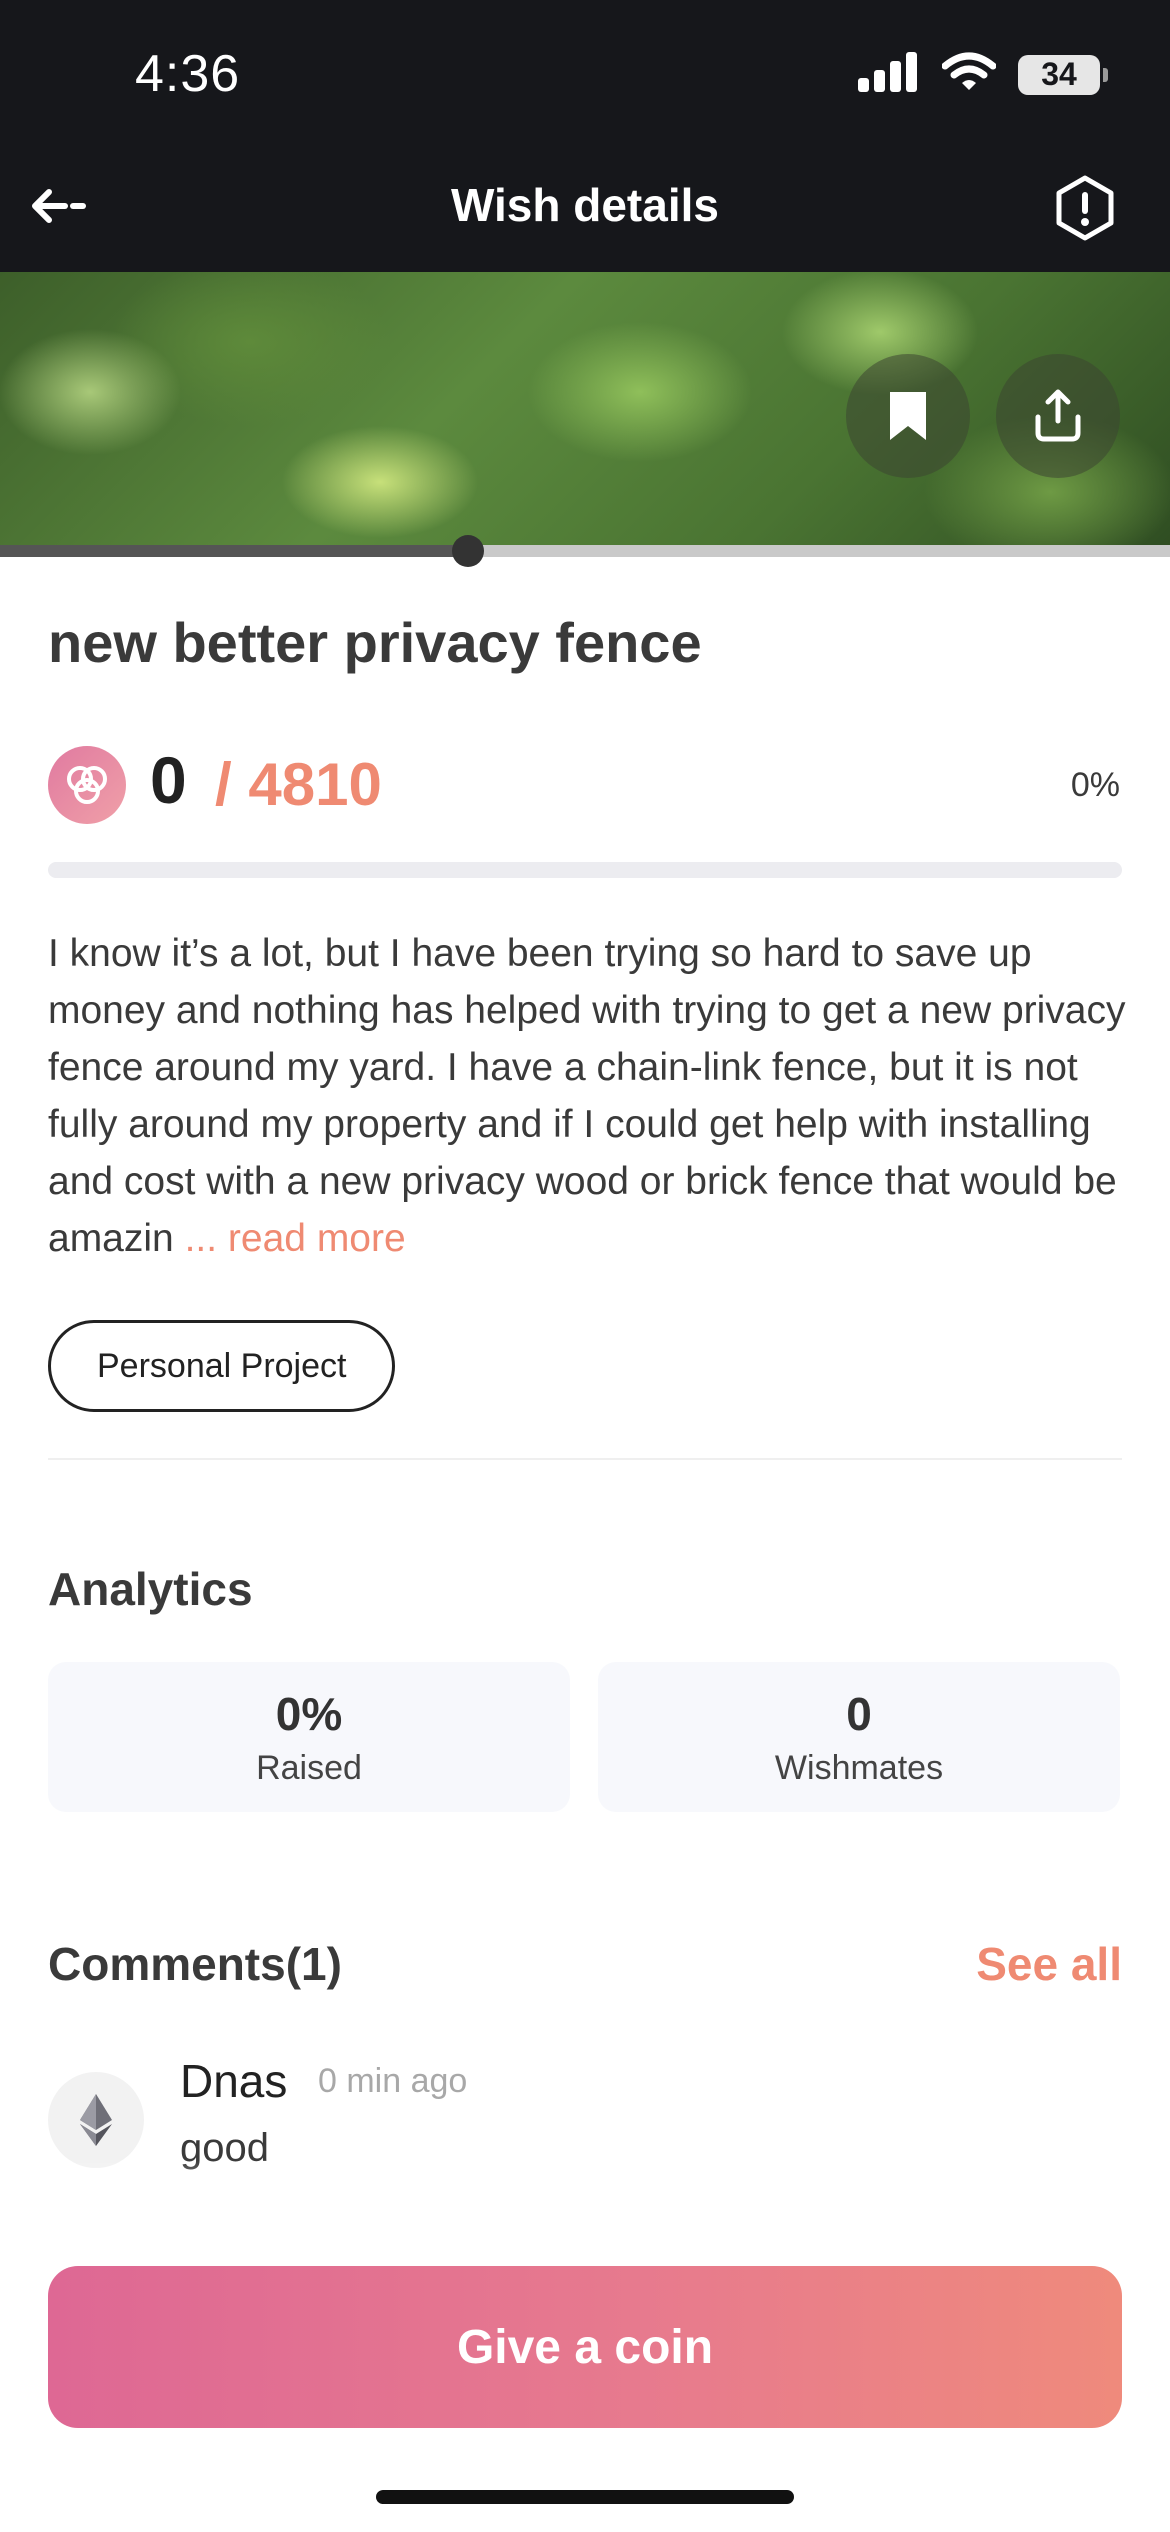 Image resolution: width=1170 pixels, height=2532 pixels. Describe the element at coordinates (393, 2081) in the screenshot. I see `comment-timestamp: 0 min ago` at that location.